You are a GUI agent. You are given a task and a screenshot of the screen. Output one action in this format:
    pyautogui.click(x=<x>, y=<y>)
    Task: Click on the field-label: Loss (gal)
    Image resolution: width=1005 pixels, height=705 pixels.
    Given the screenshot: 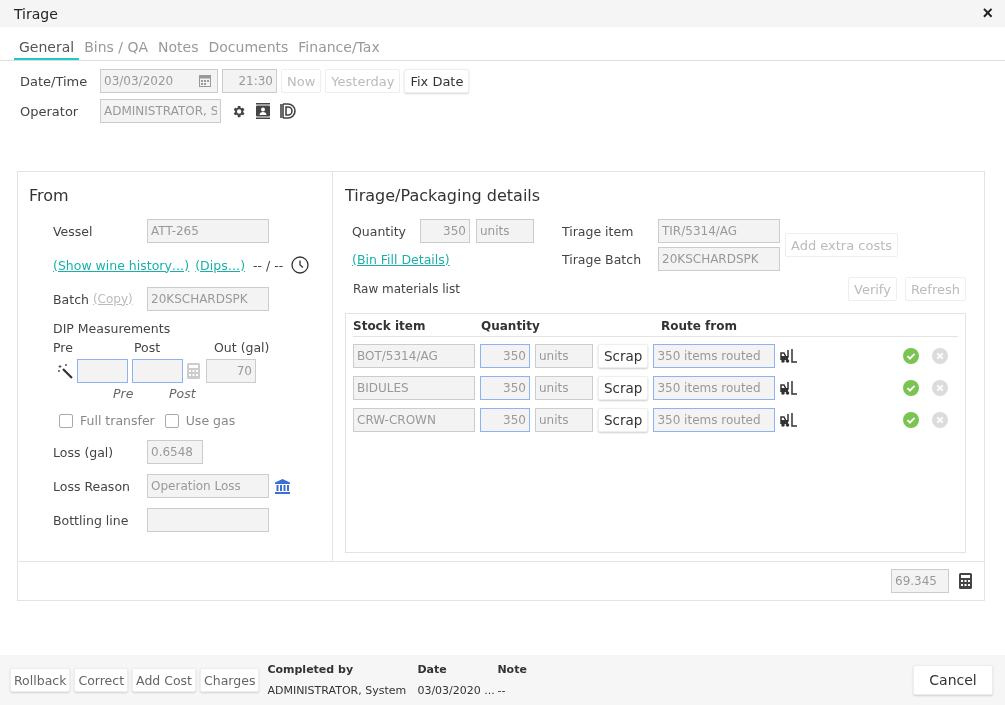 What is the action you would take?
    pyautogui.click(x=84, y=452)
    